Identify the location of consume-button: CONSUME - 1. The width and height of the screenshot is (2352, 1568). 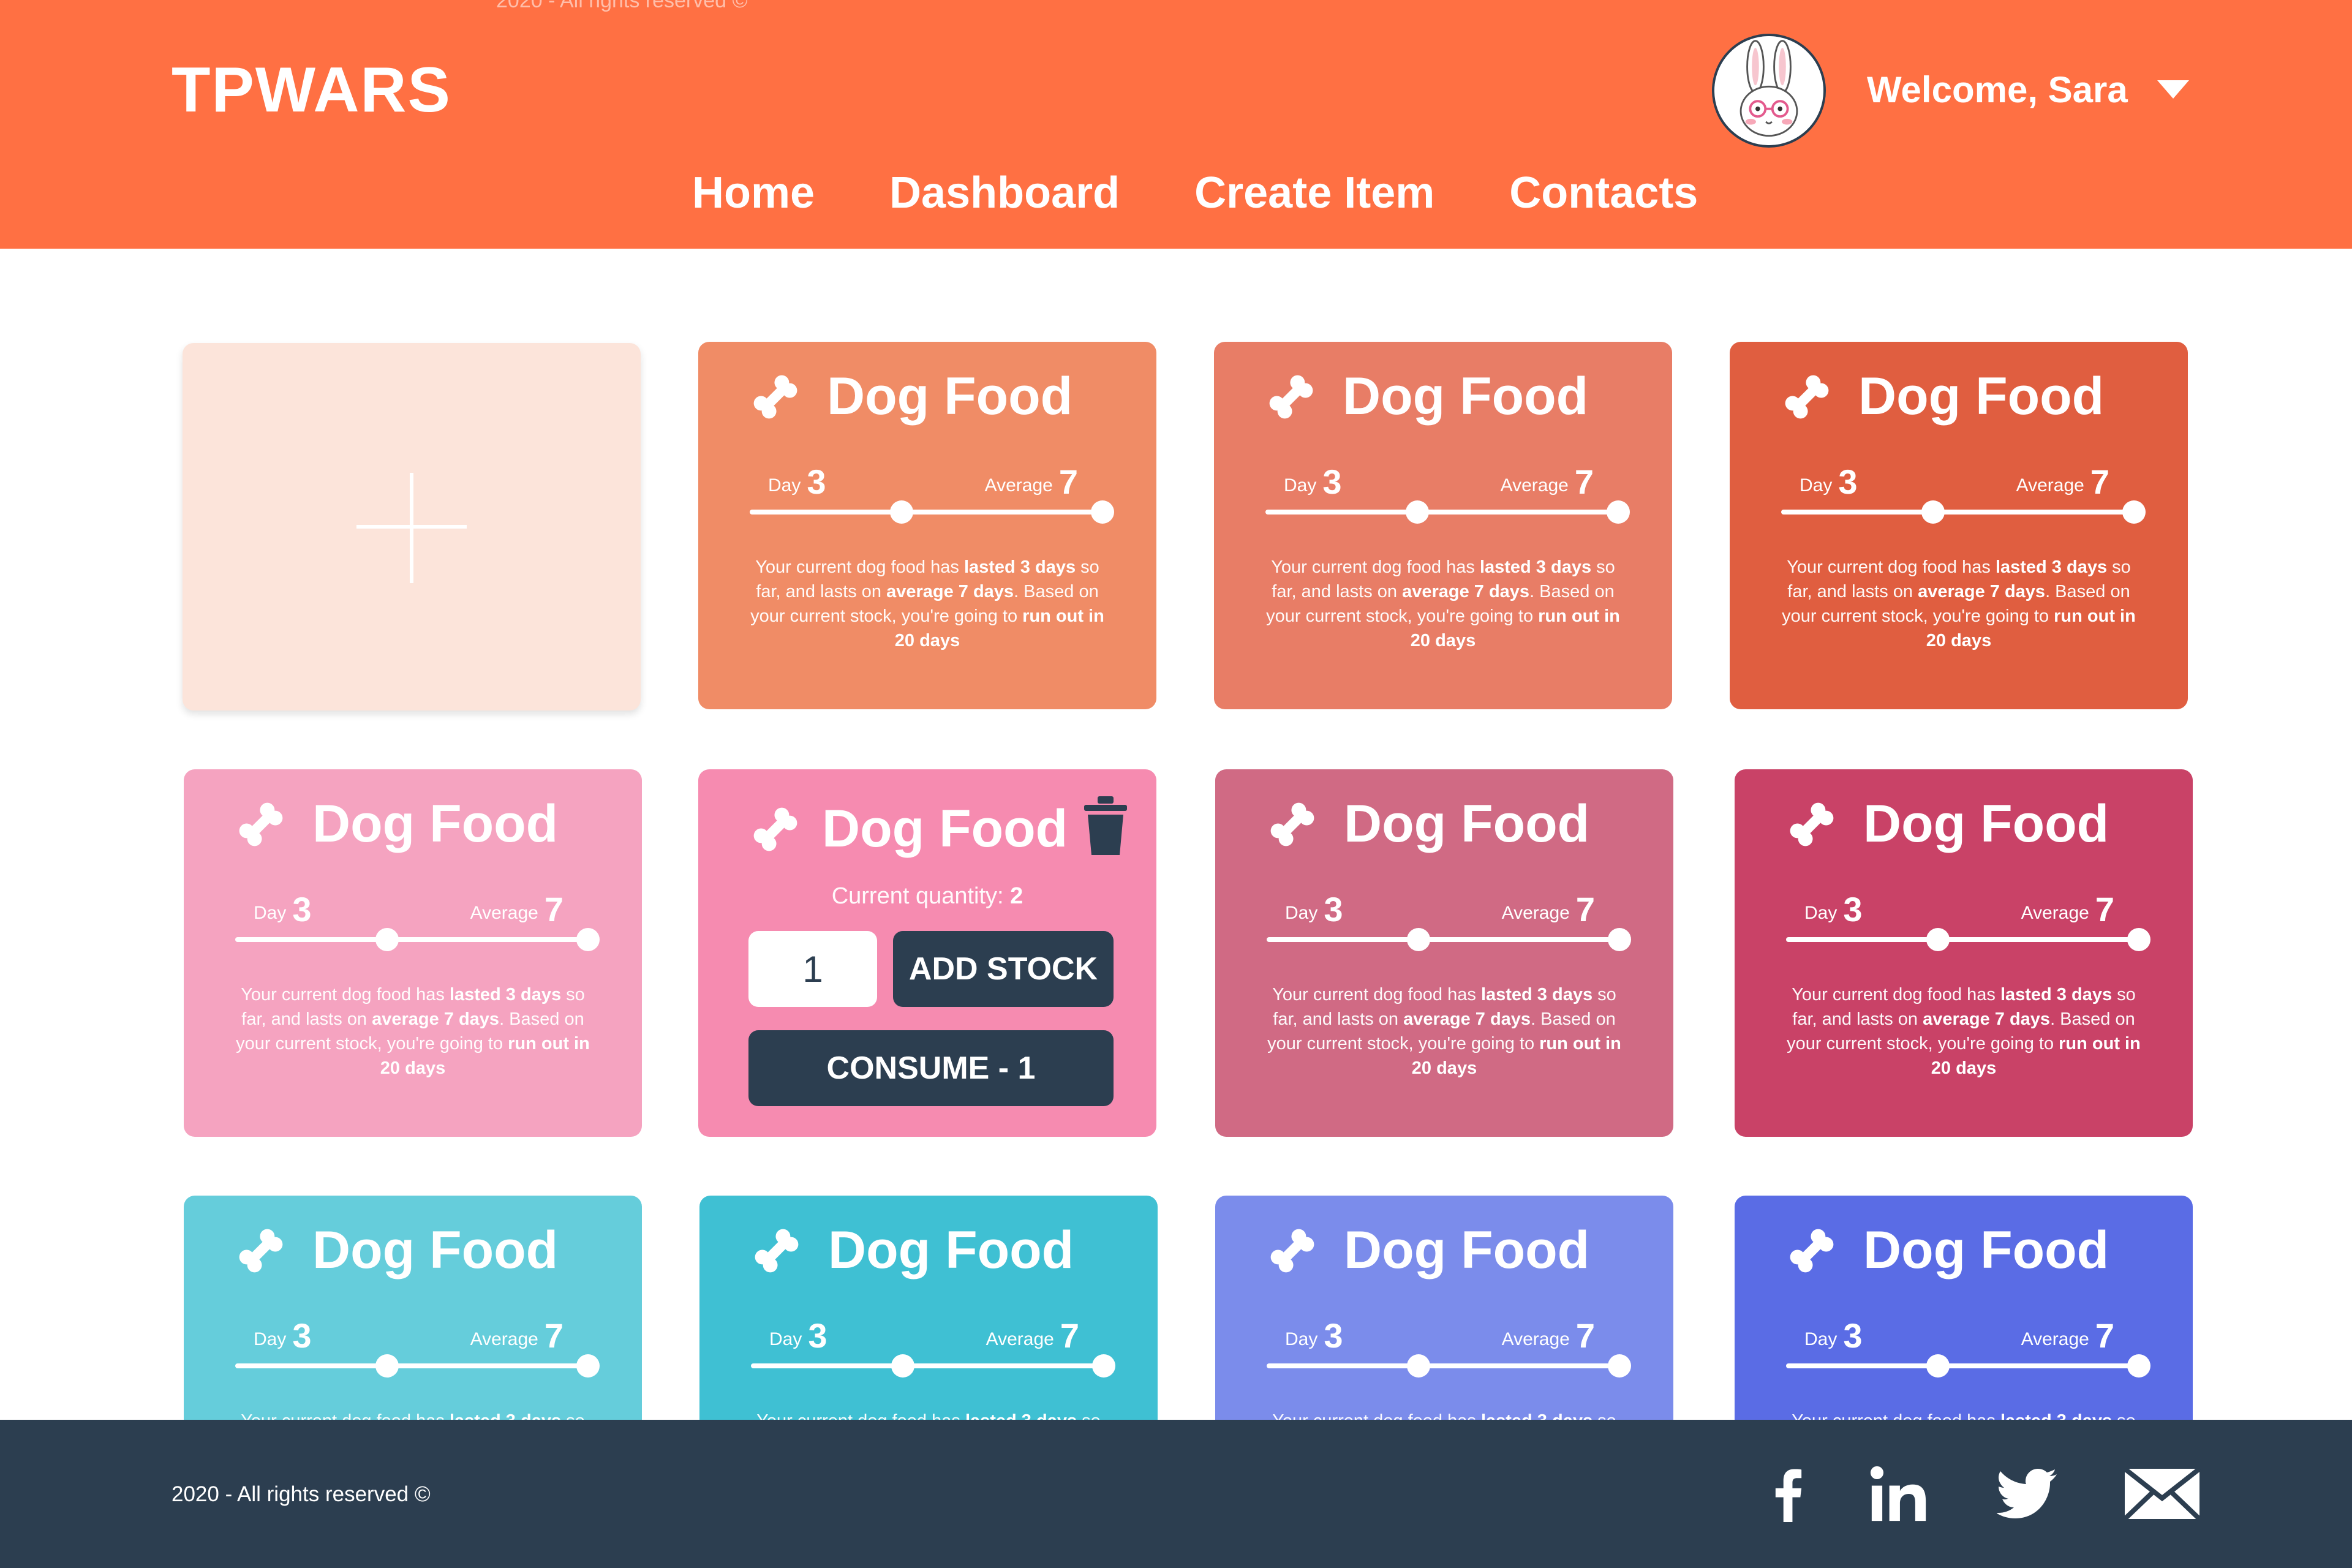
(931, 1068).